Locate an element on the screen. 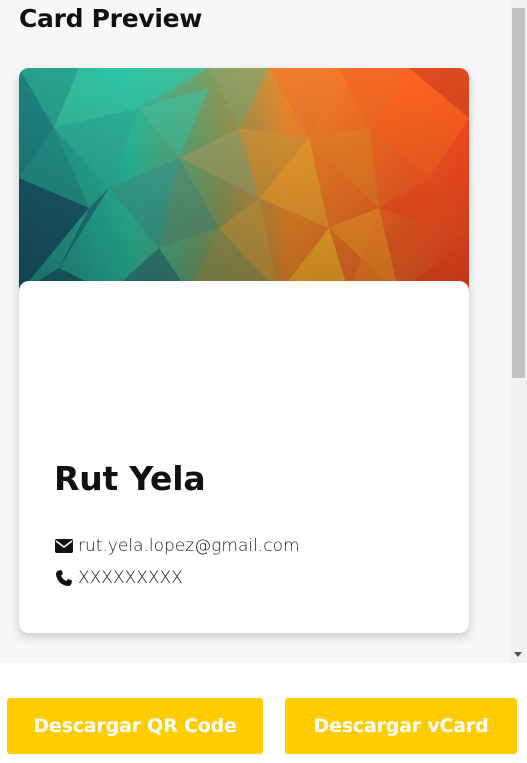 The image size is (527, 763). email-text: rut.yela.lopez@gmail.com is located at coordinates (189, 546).